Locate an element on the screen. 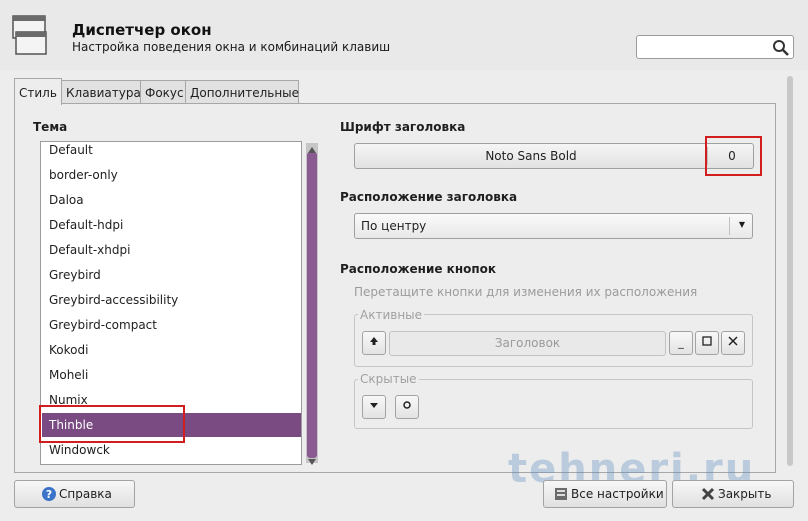  minimize-icon: _ is located at coordinates (681, 342).